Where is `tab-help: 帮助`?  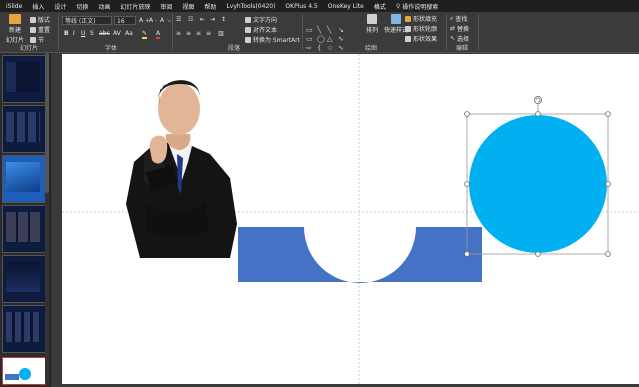
tab-help: 帮助 is located at coordinates (210, 6).